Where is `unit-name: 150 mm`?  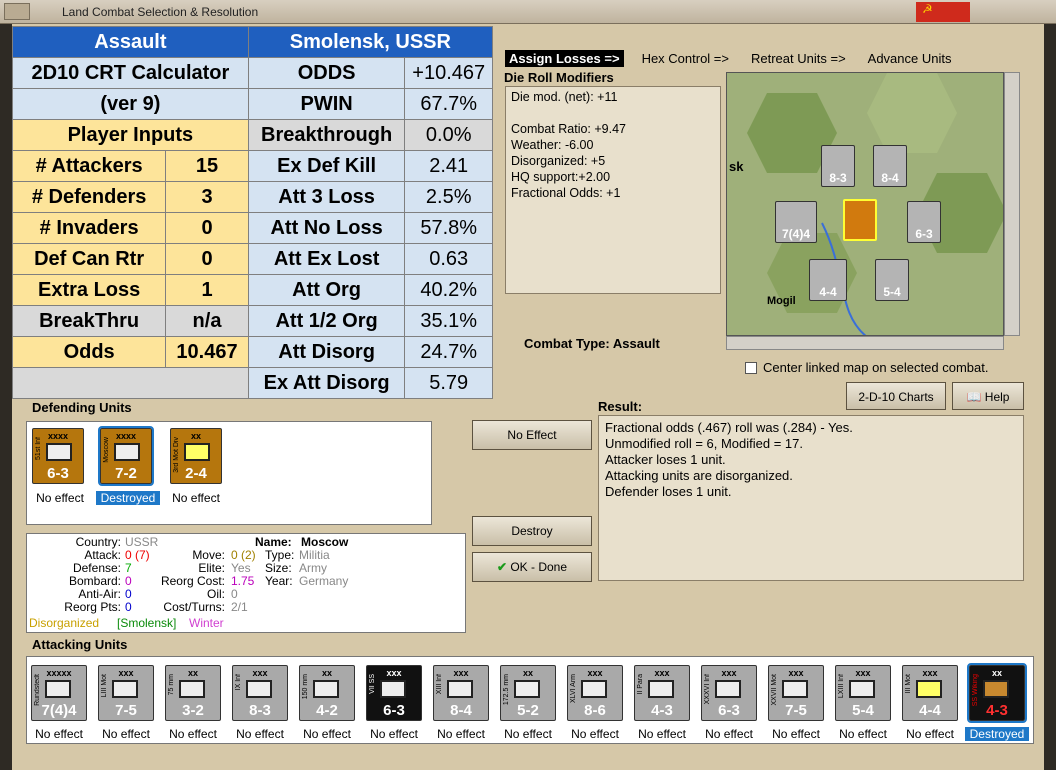
unit-name: 150 mm is located at coordinates (305, 687).